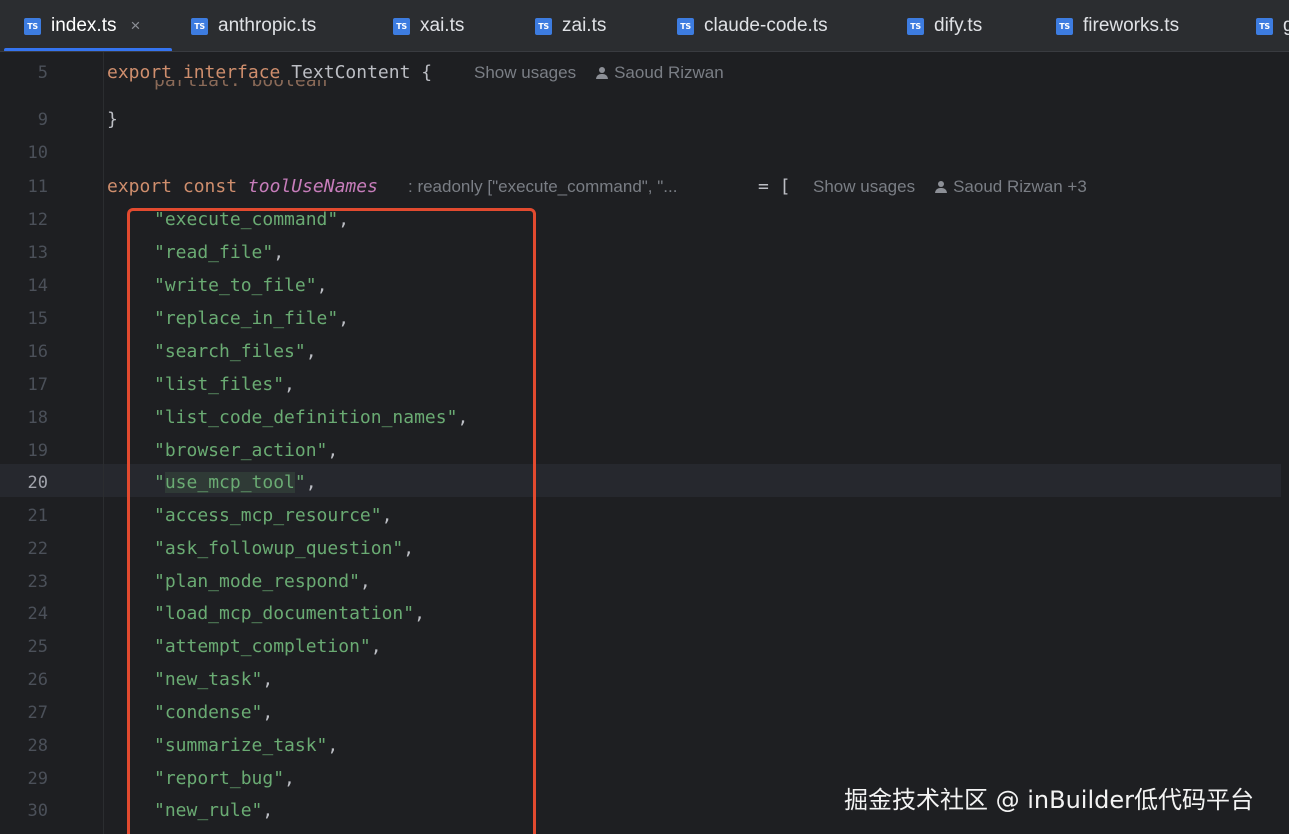  I want to click on code-text: export const toolUseNames, so click(242, 186).